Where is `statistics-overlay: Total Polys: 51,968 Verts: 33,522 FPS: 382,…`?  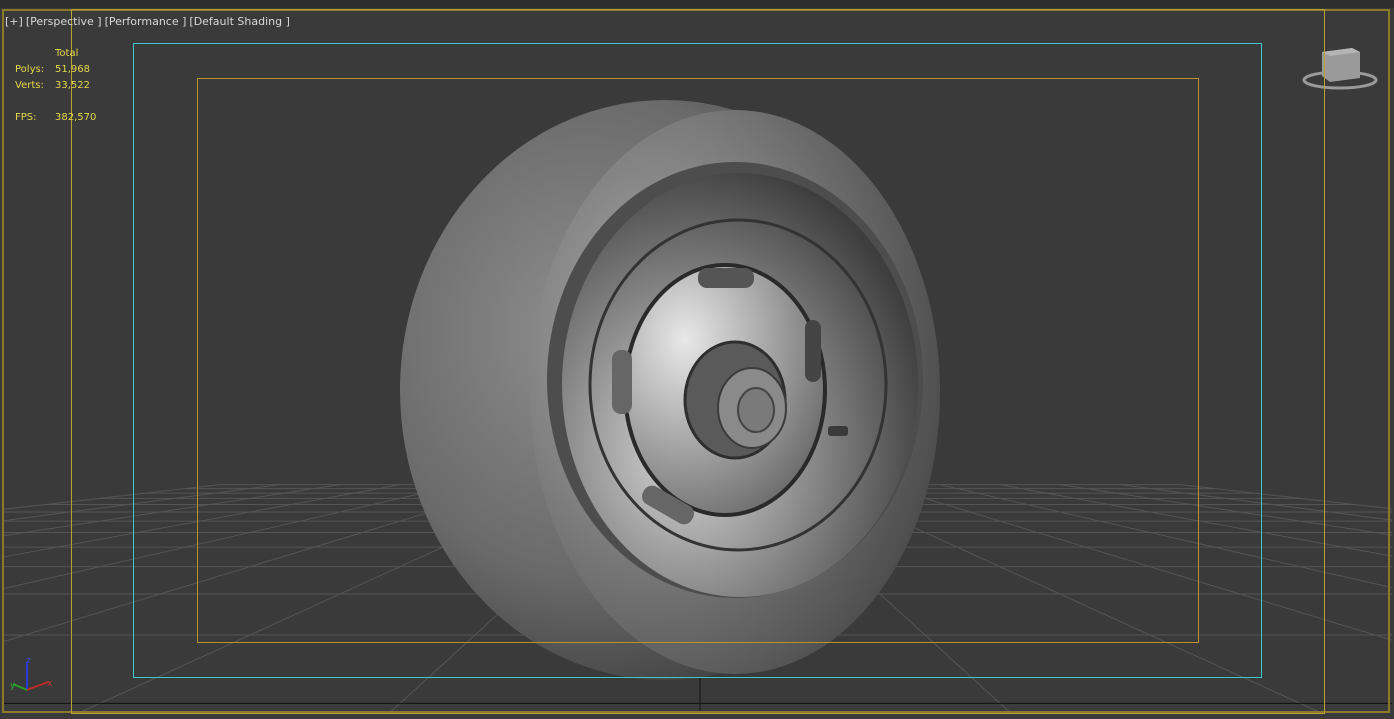
statistics-overlay: Total Polys: 51,968 Verts: 33,522 FPS: 382,… is located at coordinates (55, 86).